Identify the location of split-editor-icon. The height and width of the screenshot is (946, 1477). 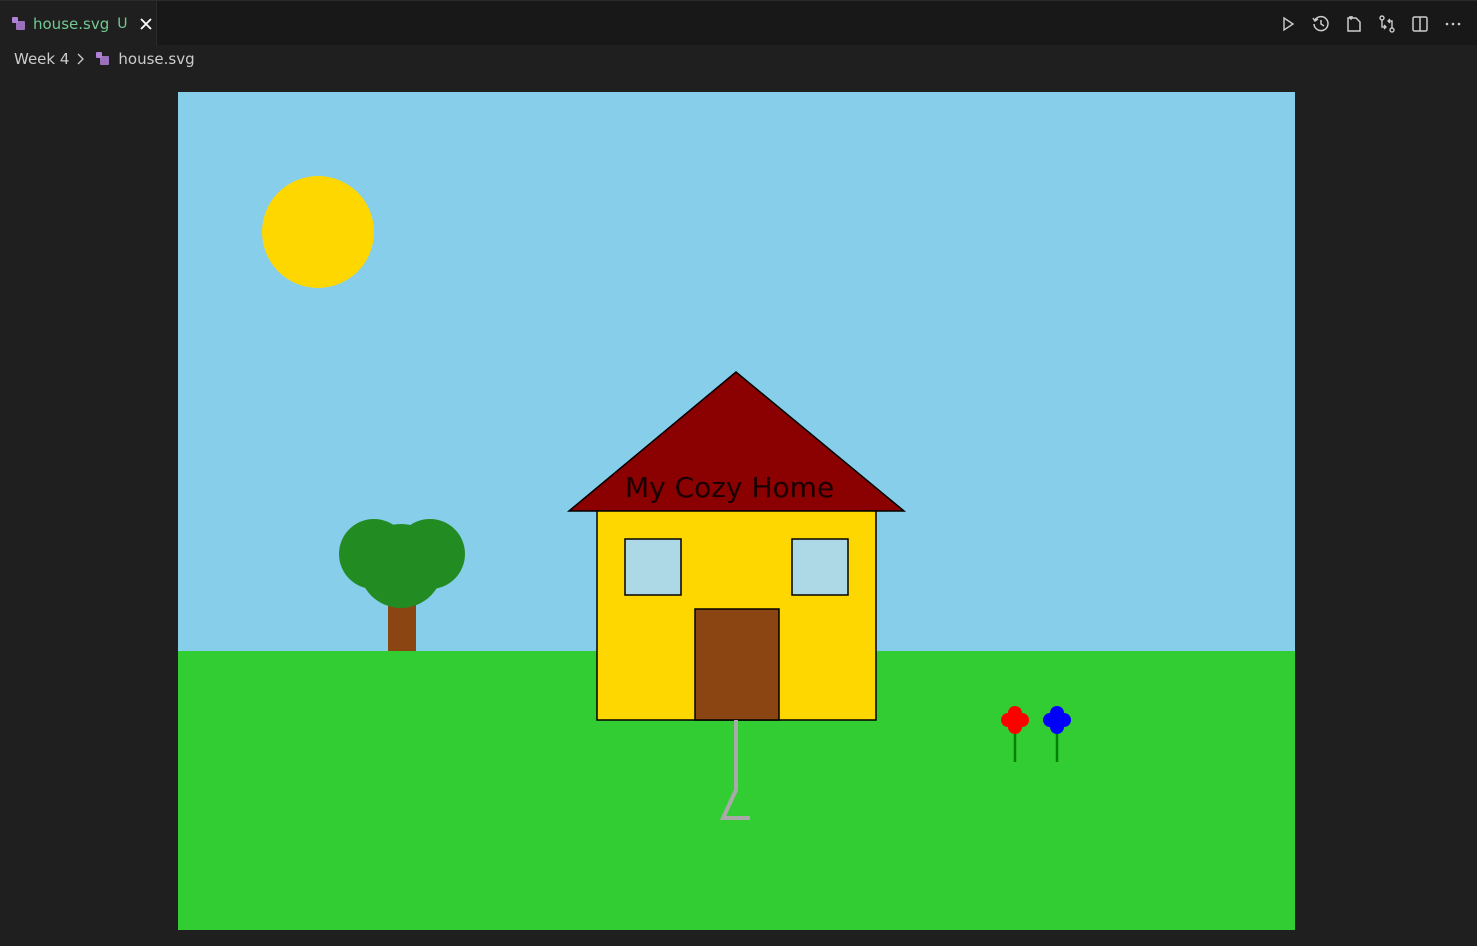
(1420, 23).